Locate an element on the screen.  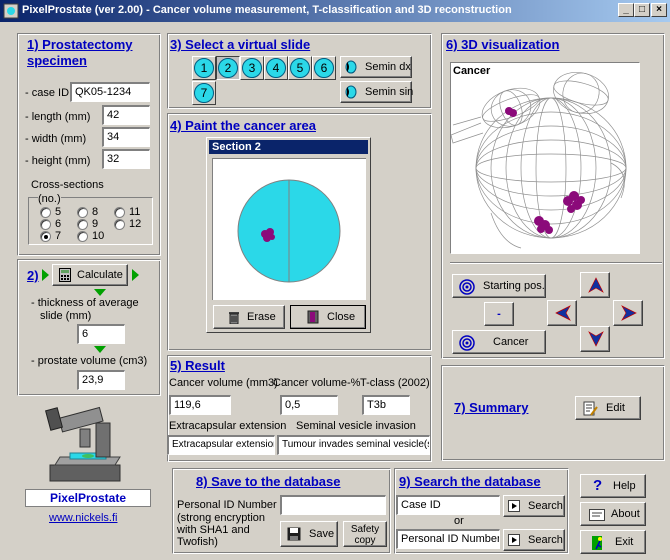
prostate-volume-field: 23,9 is located at coordinates (101, 380).